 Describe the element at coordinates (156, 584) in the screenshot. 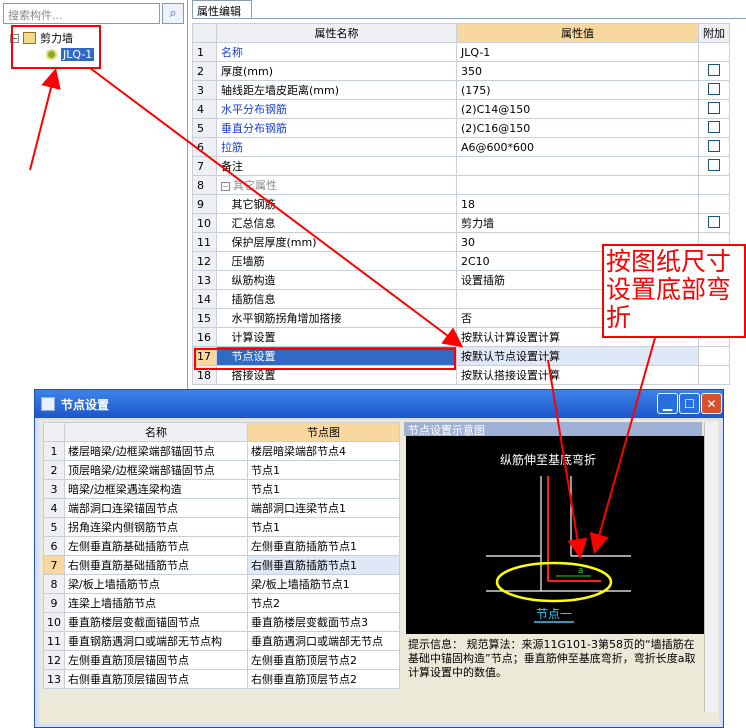

I see `node-name: 梁/板上墙插筋节点` at that location.